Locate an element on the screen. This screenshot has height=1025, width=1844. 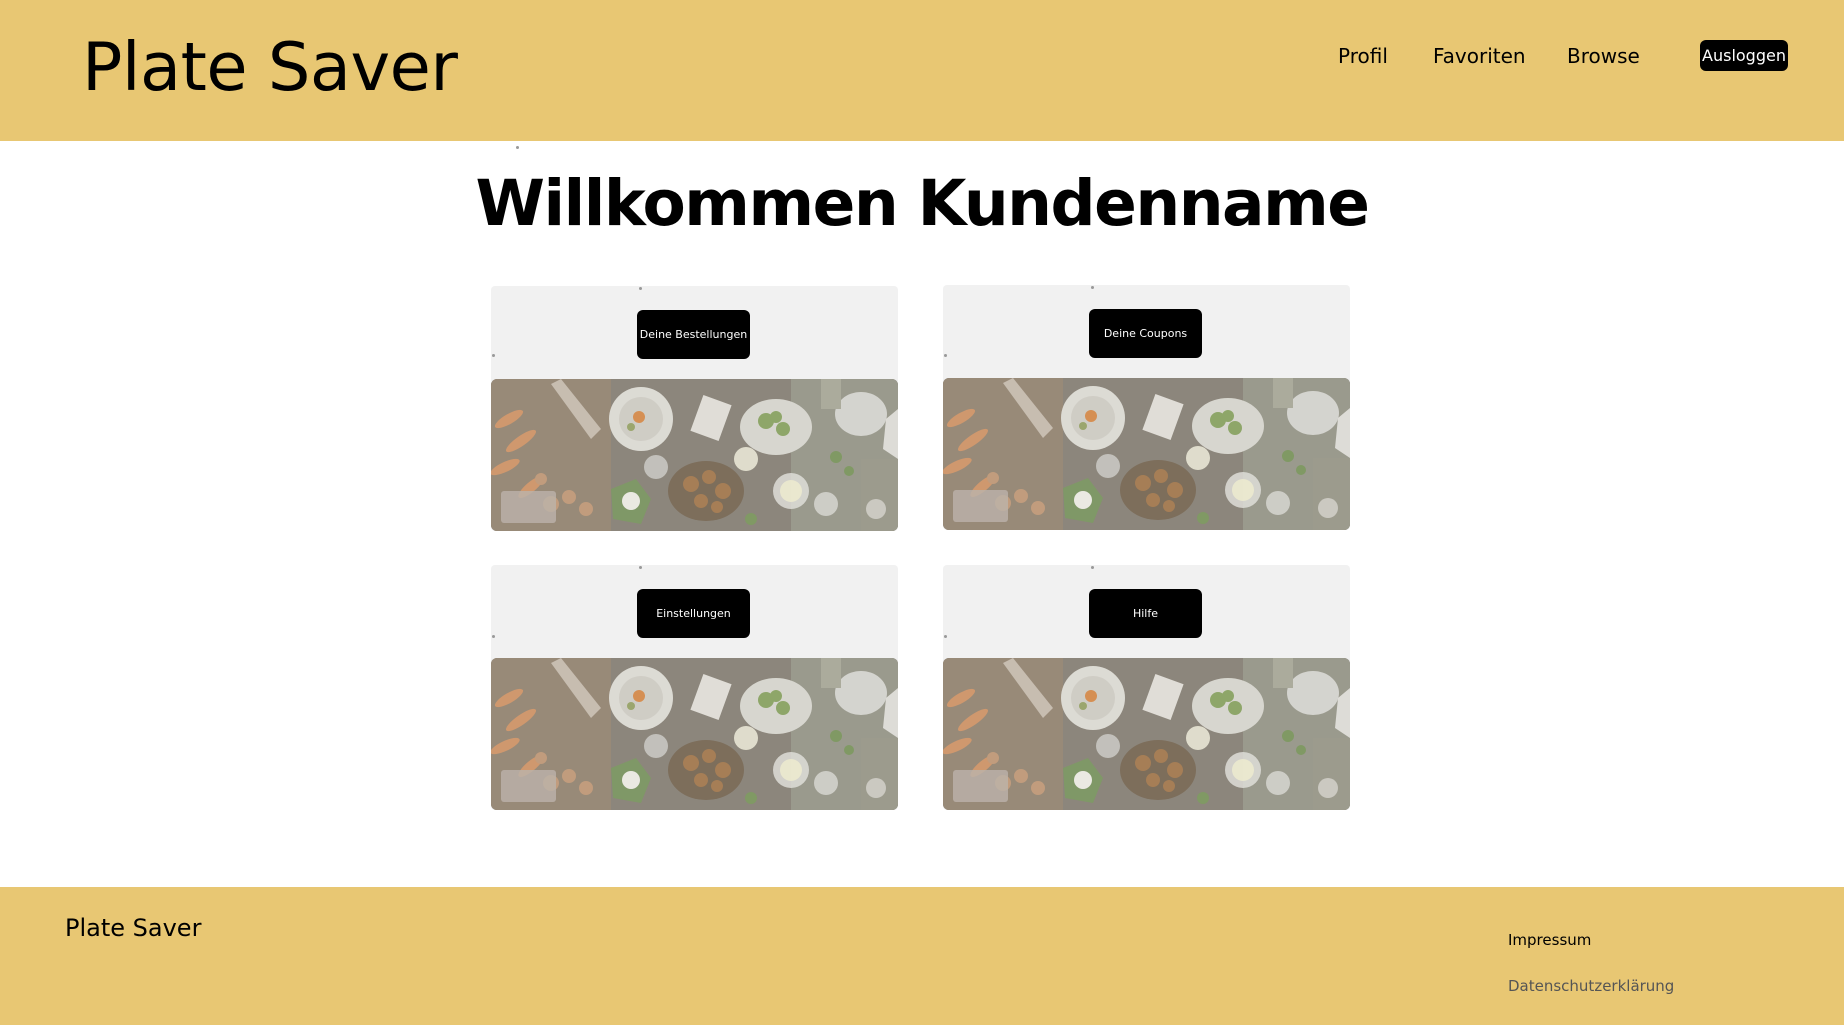
footer-link-datenschutz: Datenschutzerklärung is located at coordinates (1591, 986).